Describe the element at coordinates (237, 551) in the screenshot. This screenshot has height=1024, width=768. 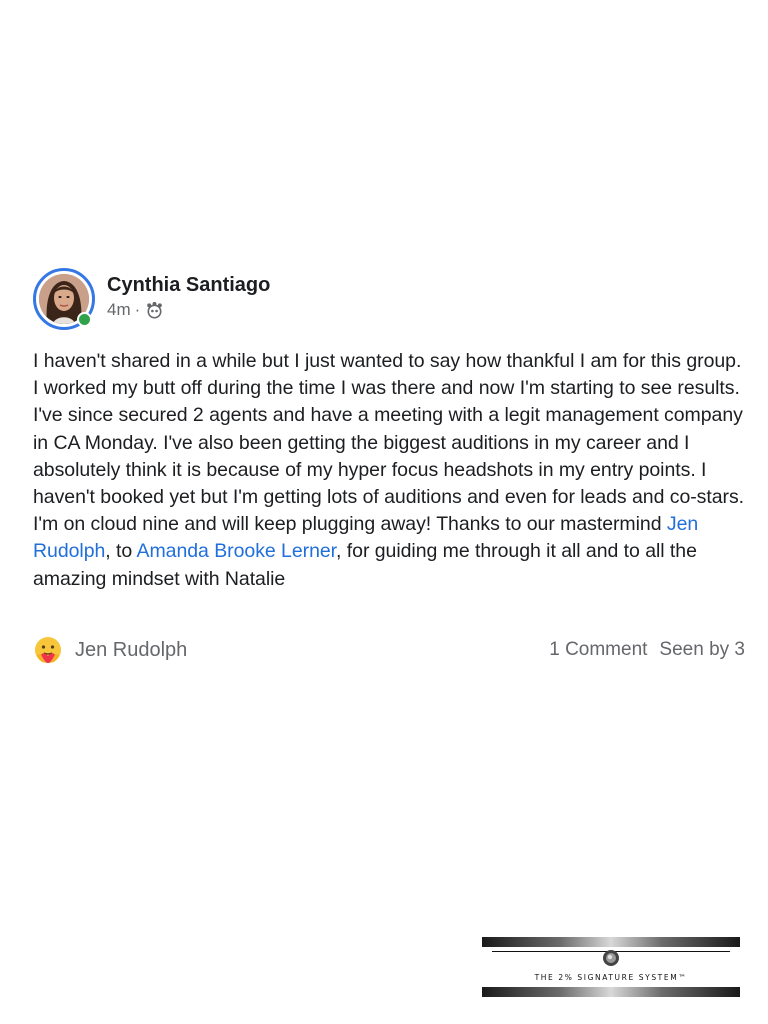
I see `mention-amanda-brooke-lerner: Amanda Brooke Lerner` at that location.